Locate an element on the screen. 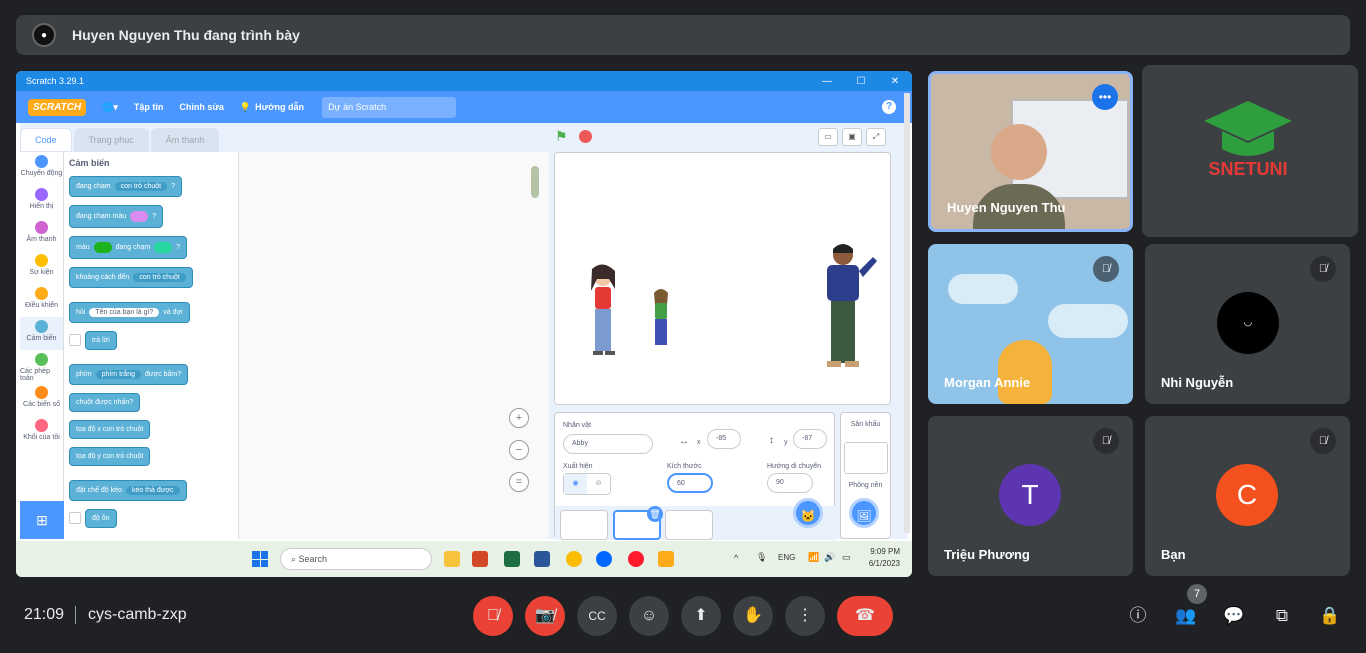  sprite-name-input: Abby is located at coordinates (608, 444).